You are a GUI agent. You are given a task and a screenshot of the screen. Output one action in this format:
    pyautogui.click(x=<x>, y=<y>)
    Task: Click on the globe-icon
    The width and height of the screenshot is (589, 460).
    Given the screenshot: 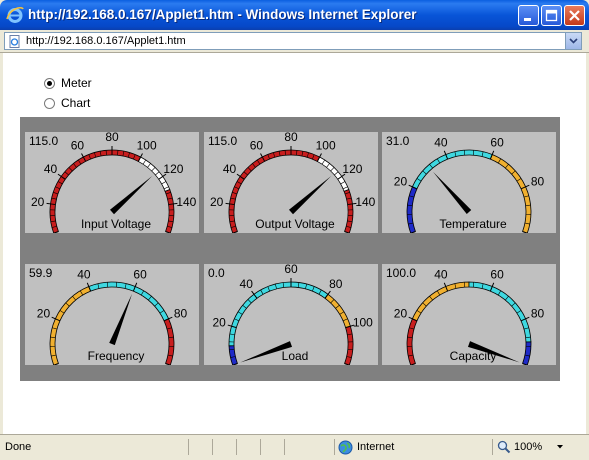 What is the action you would take?
    pyautogui.click(x=345, y=447)
    